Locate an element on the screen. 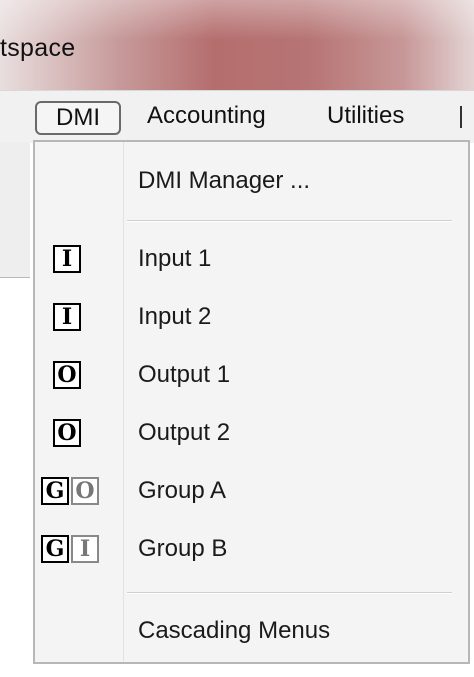 This screenshot has width=474, height=677. menu-item-output-2: O Output 2 is located at coordinates (251, 433).